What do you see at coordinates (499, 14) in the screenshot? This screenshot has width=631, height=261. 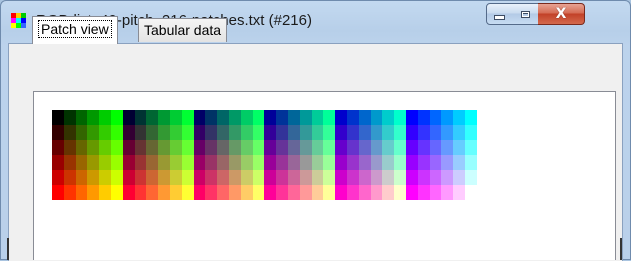 I see `minimize-button` at bounding box center [499, 14].